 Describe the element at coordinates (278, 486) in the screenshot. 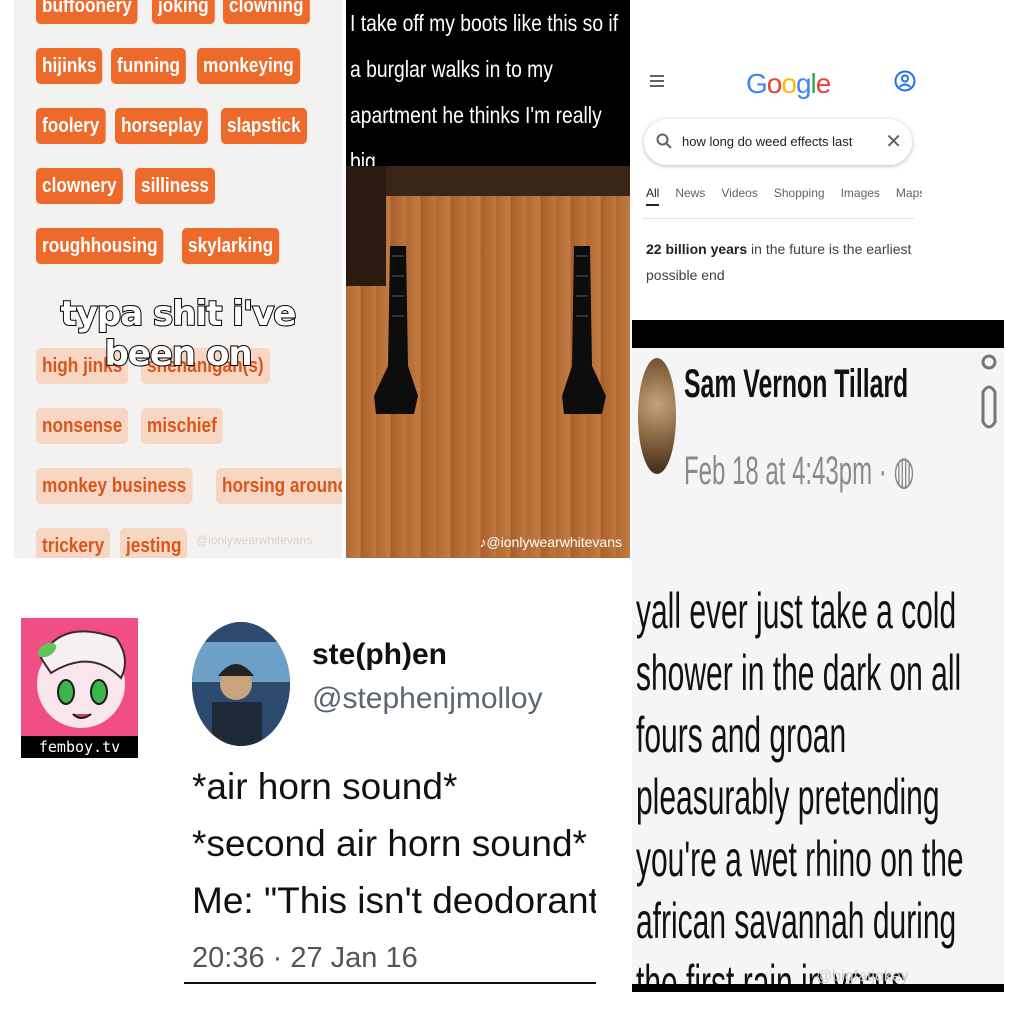

I see `word-tag: horsing around` at that location.